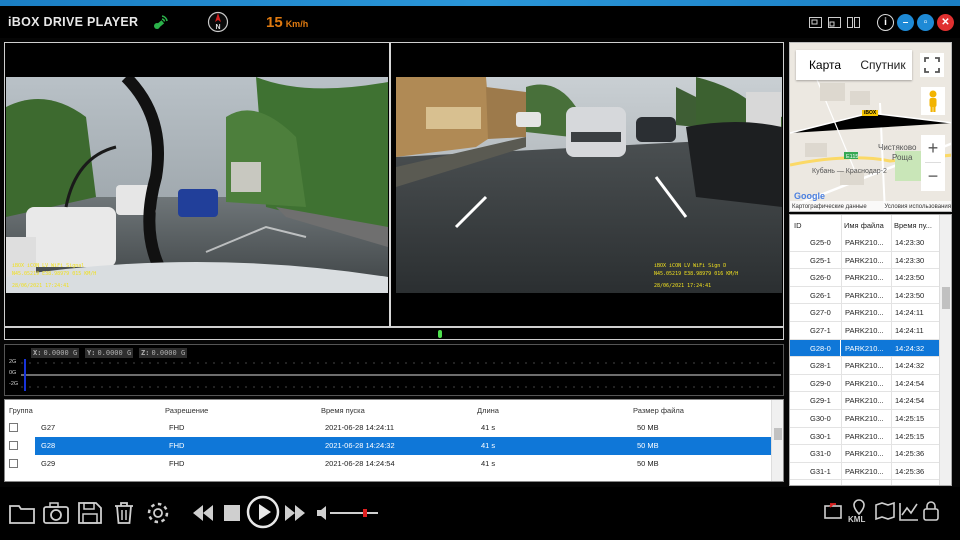  I want to click on cell-id: G31-0, so click(820, 454).